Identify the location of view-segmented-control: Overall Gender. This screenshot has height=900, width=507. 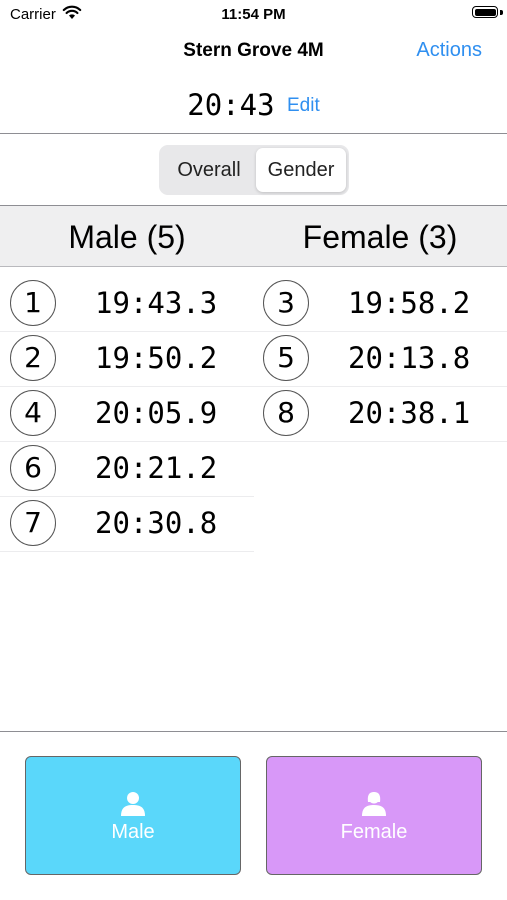
(254, 170).